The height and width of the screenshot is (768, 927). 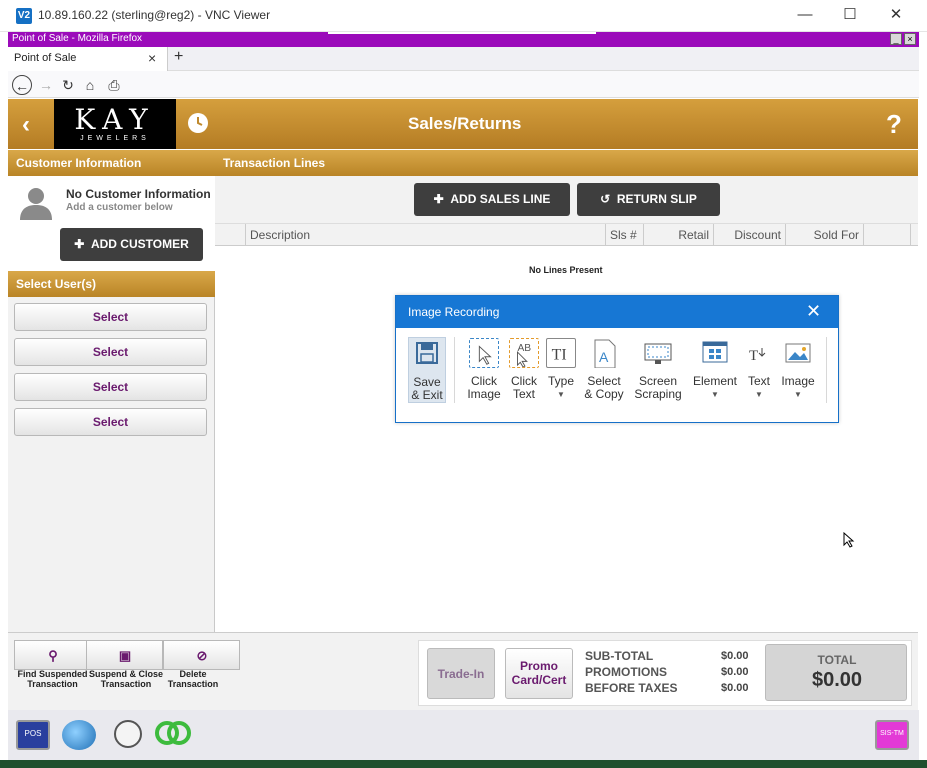 I want to click on type-tool: TI Type ▼, so click(x=561, y=369).